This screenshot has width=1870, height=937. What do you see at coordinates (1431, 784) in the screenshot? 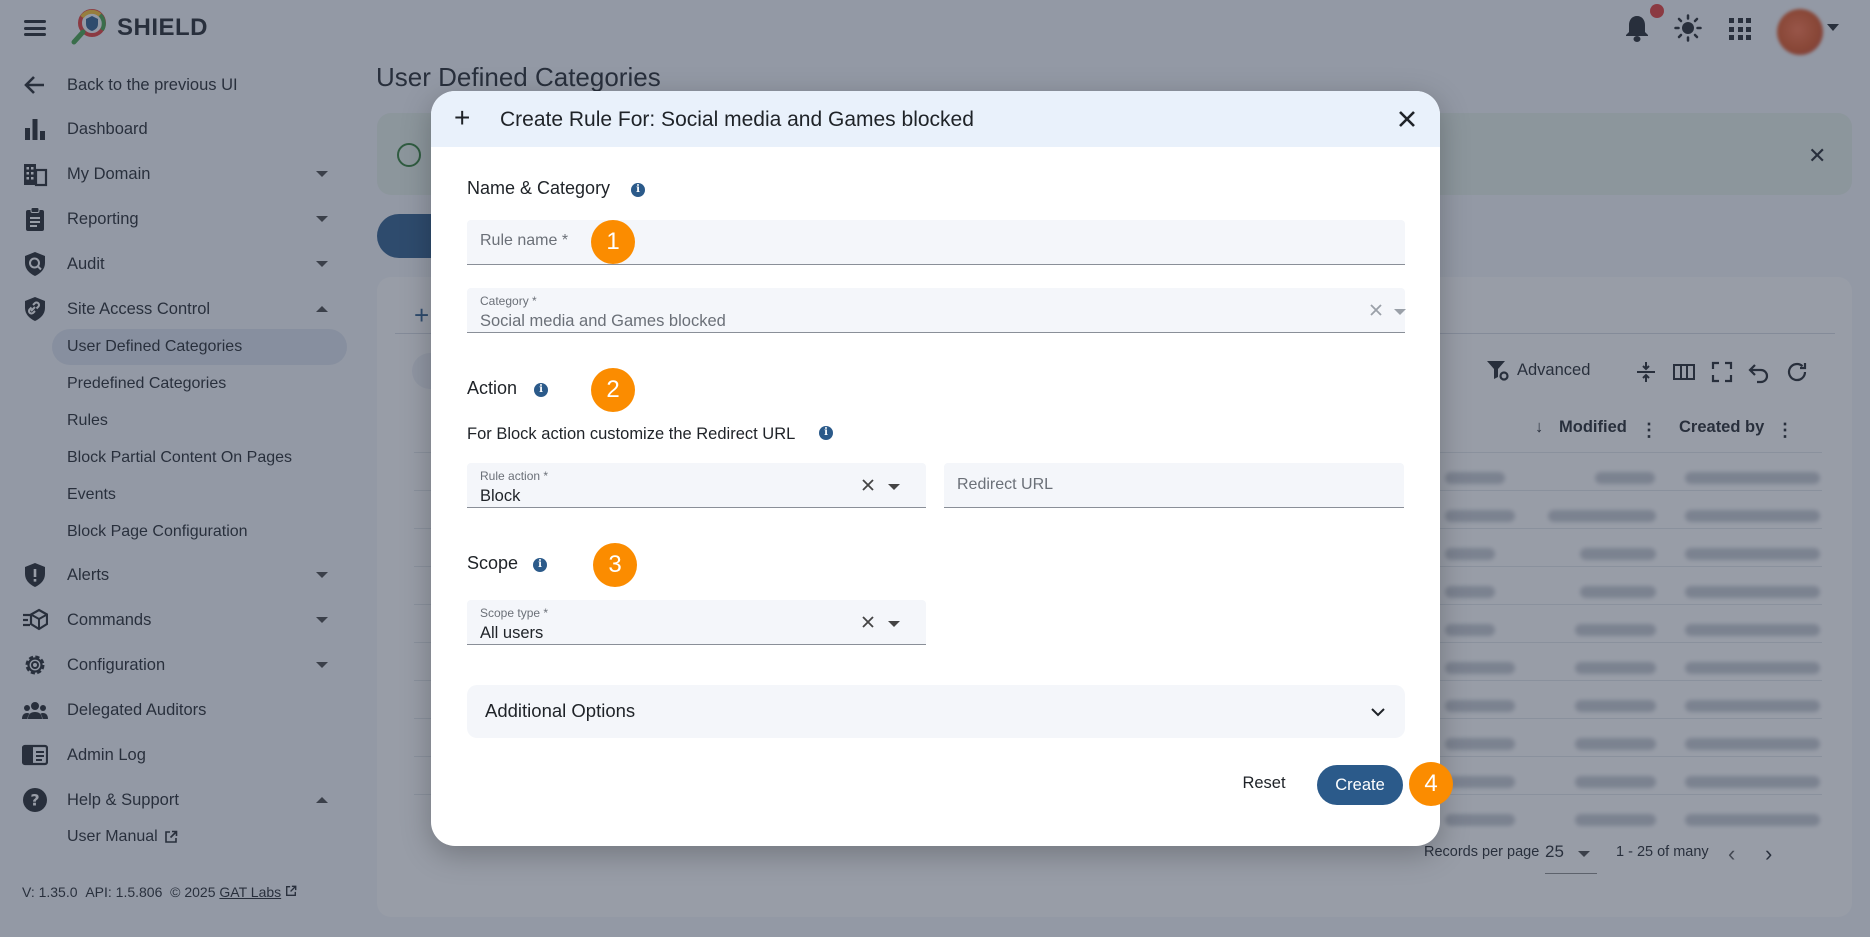
I see `step-badge-4: 4` at bounding box center [1431, 784].